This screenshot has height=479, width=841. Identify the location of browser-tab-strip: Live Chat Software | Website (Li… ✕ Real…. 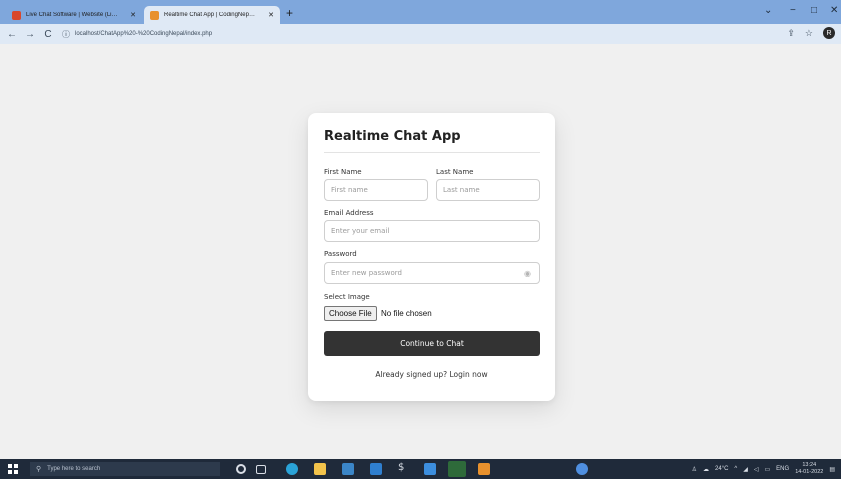
(420, 12).